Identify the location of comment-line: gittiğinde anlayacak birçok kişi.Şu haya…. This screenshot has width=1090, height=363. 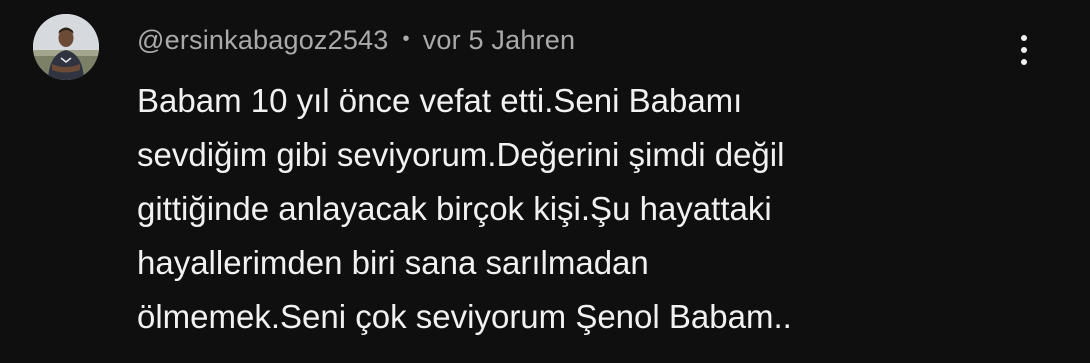
(454, 208).